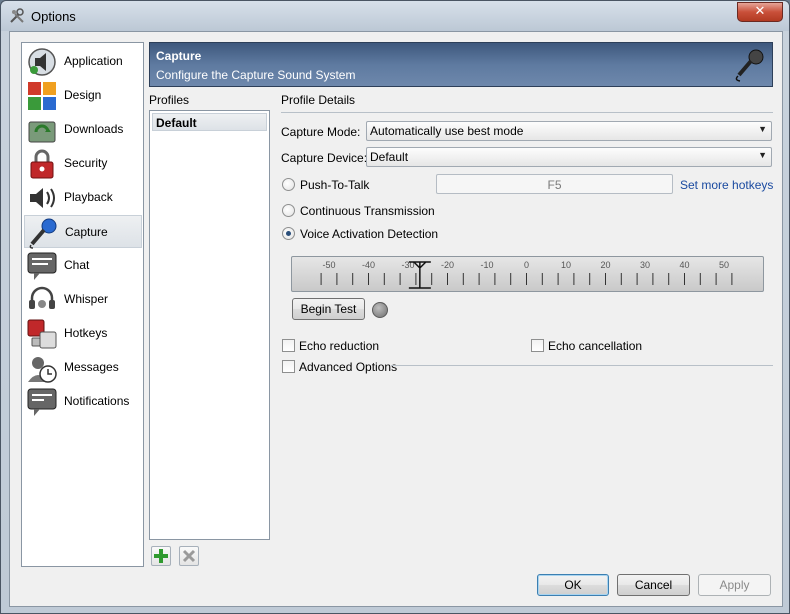 This screenshot has width=790, height=614. Describe the element at coordinates (86, 232) in the screenshot. I see `sidebar-item-label: Capture` at that location.